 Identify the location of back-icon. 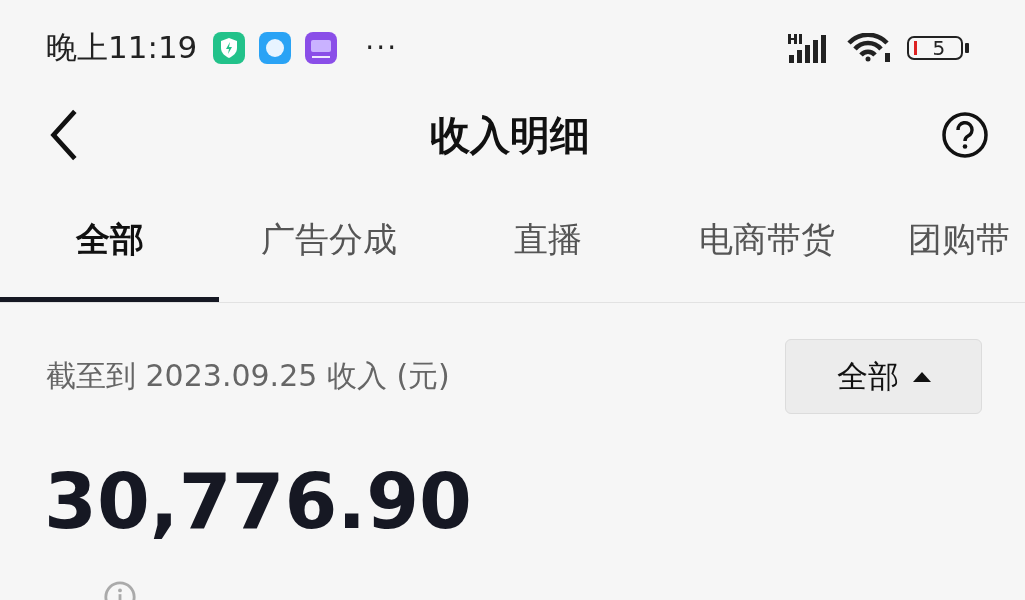
(63, 135).